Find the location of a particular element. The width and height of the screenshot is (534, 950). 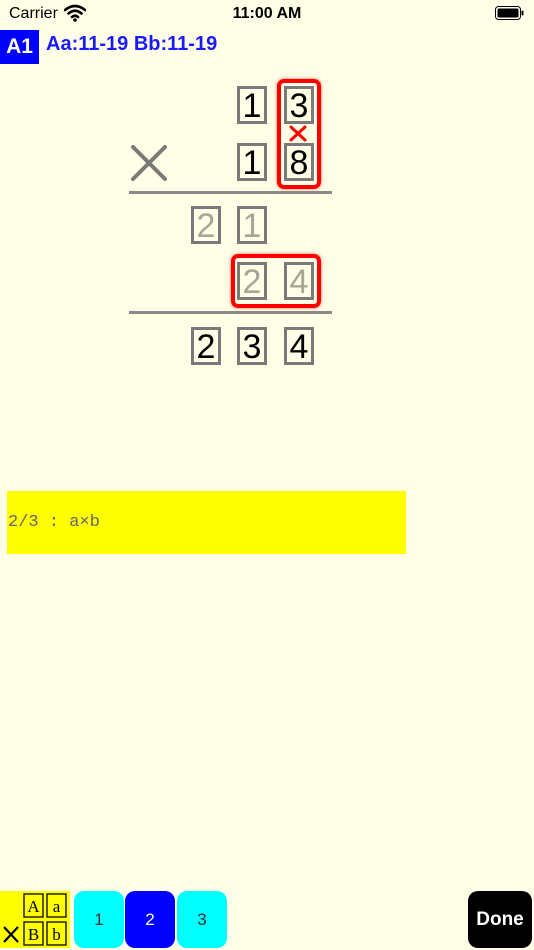

clock: 11:00 AM is located at coordinates (267, 13).